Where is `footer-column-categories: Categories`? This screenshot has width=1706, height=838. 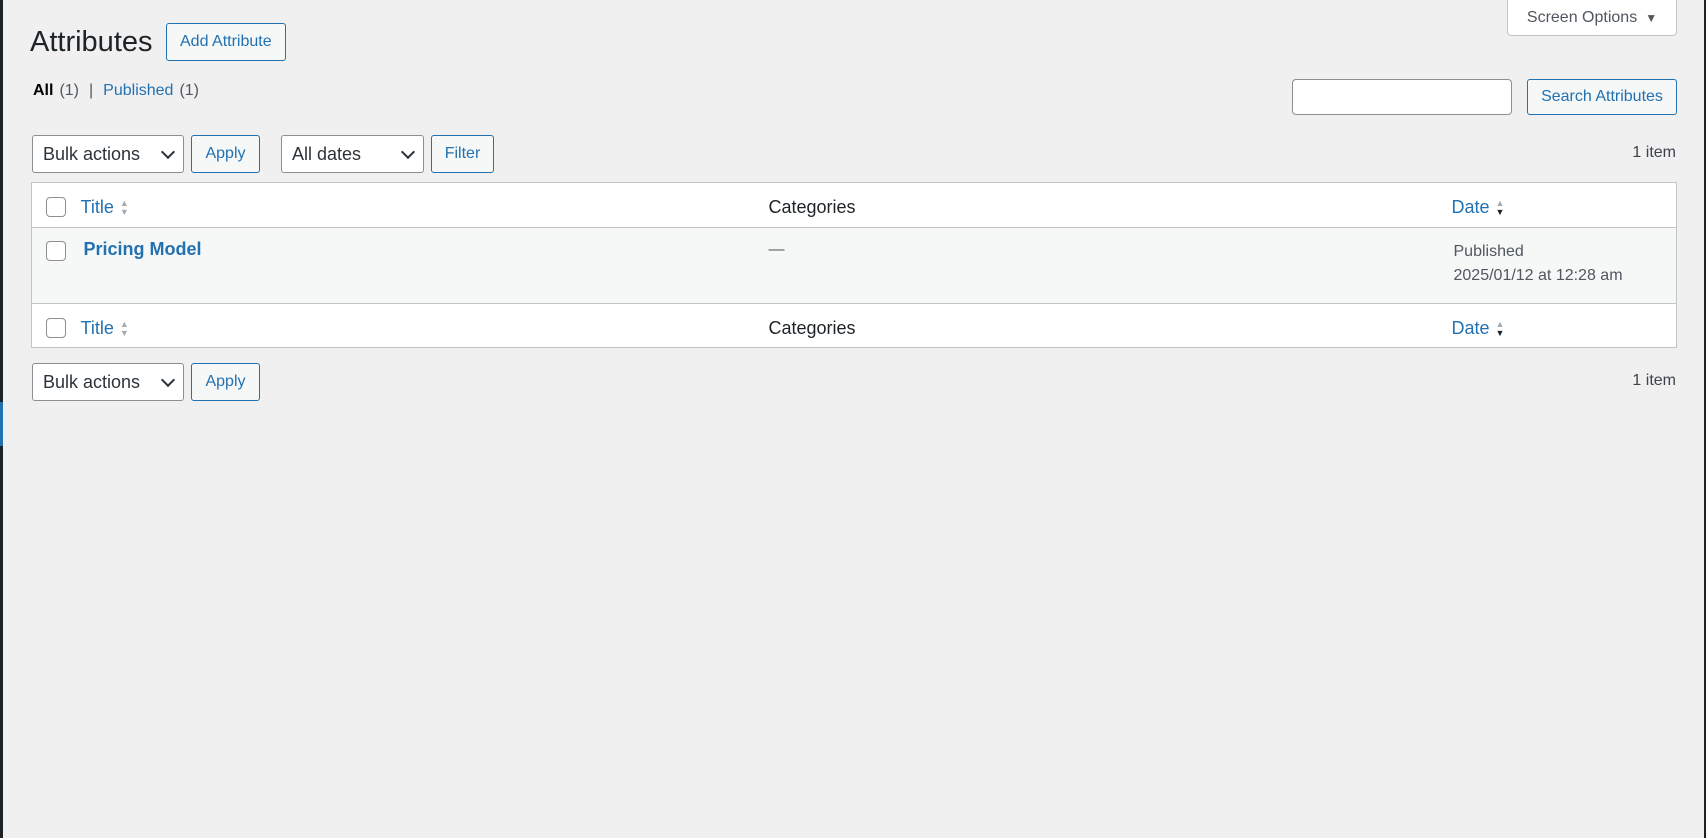
footer-column-categories: Categories is located at coordinates (1109, 326).